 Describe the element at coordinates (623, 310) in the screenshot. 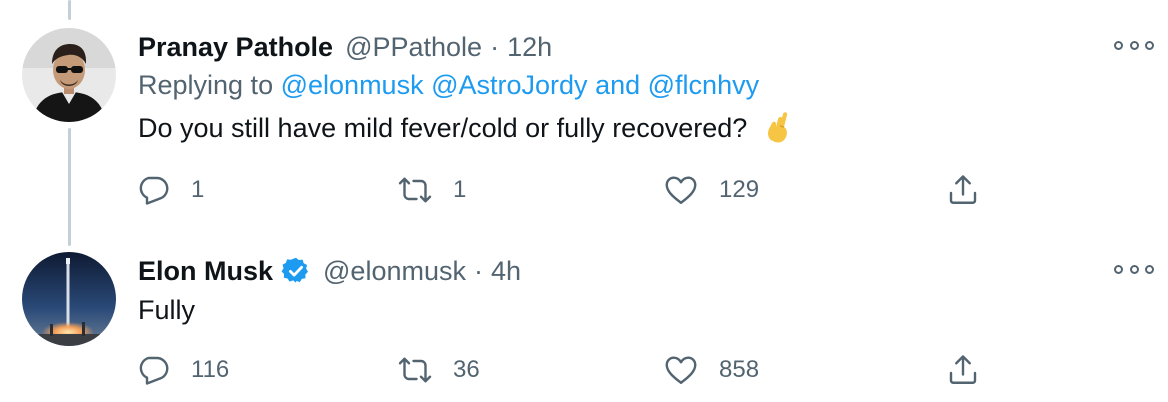

I see `tweet-text: Fully` at that location.